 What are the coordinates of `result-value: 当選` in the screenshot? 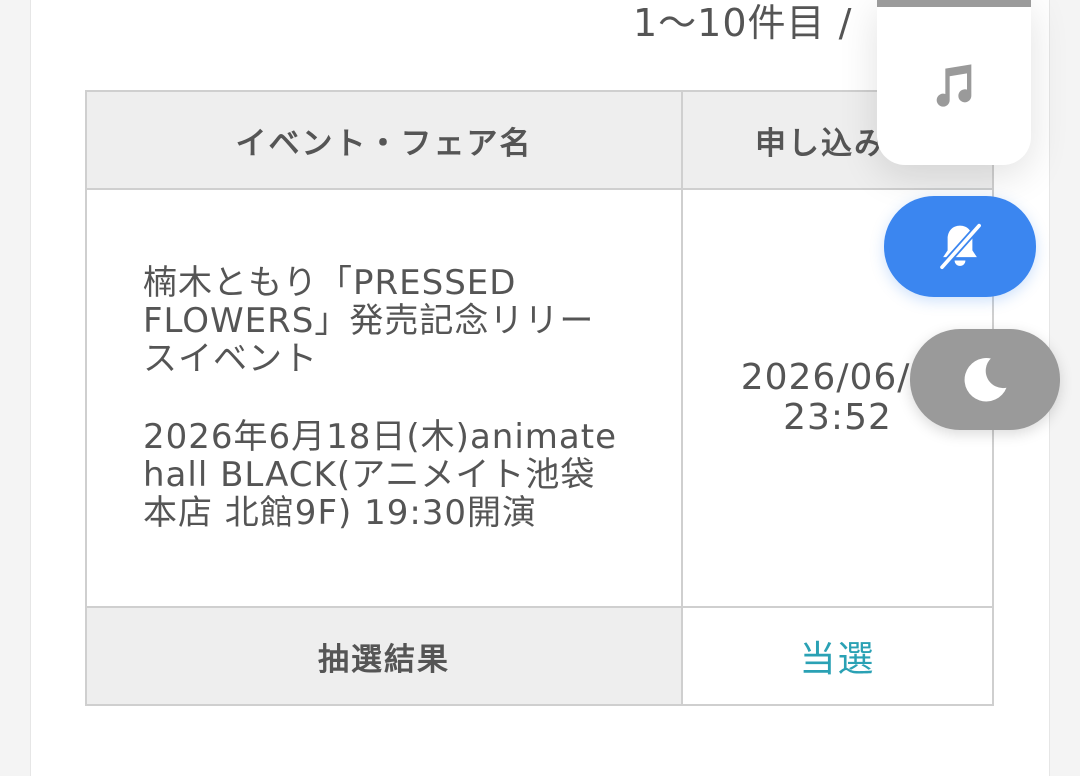 It's located at (837, 656).